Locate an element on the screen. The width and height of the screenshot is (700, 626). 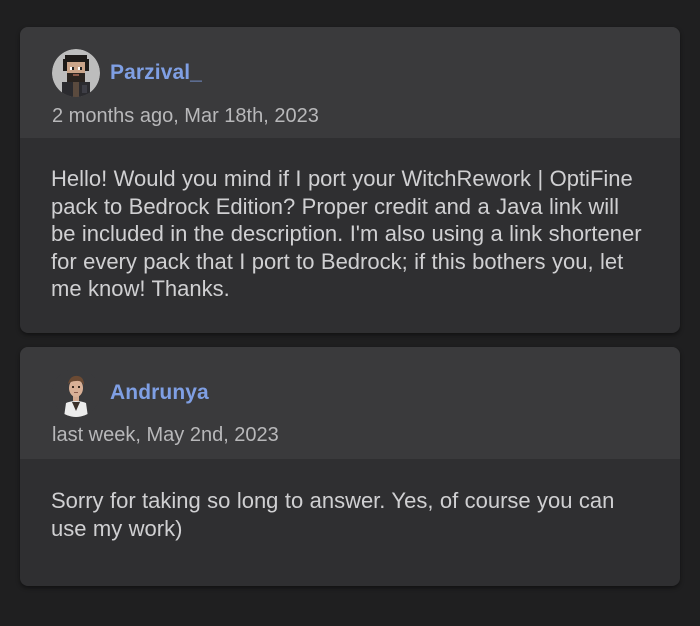
author-row: Parzival_ is located at coordinates (127, 73).